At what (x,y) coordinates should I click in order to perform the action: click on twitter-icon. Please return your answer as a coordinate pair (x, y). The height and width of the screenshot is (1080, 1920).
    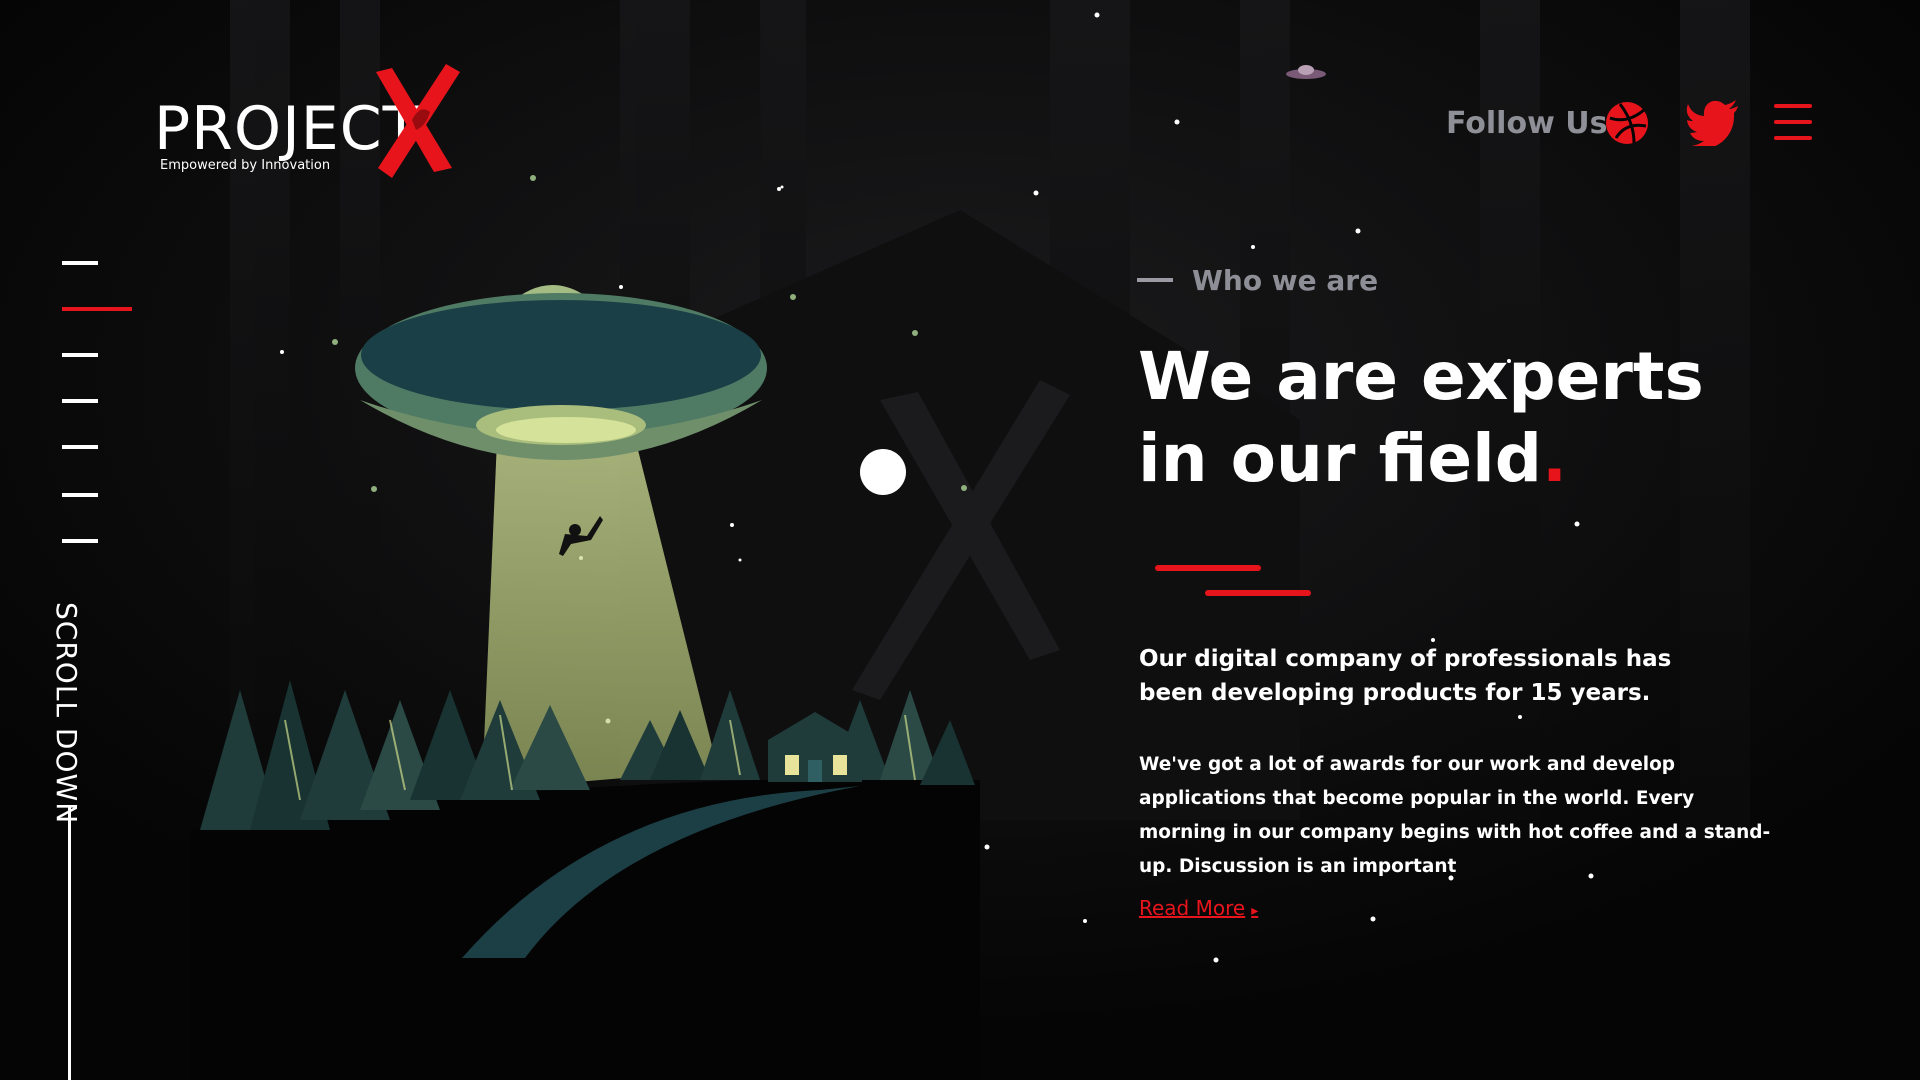
    Looking at the image, I should click on (1712, 125).